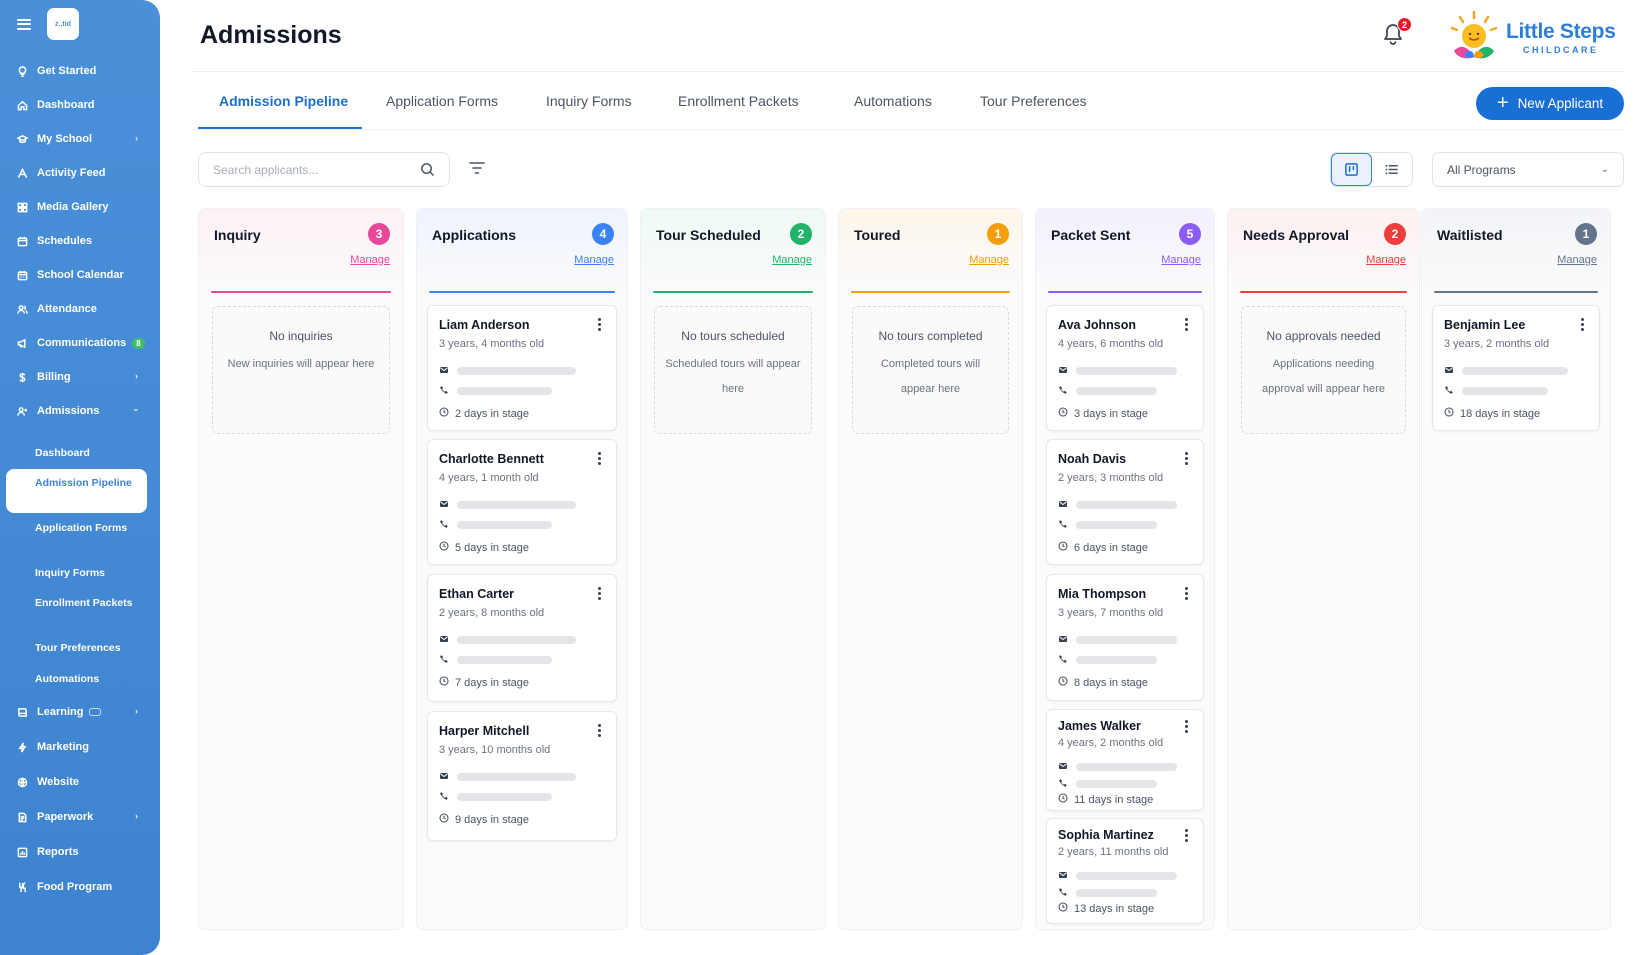 The width and height of the screenshot is (1647, 955). Describe the element at coordinates (738, 101) in the screenshot. I see `tab-enrollment-packets: Enrollment Packets` at that location.